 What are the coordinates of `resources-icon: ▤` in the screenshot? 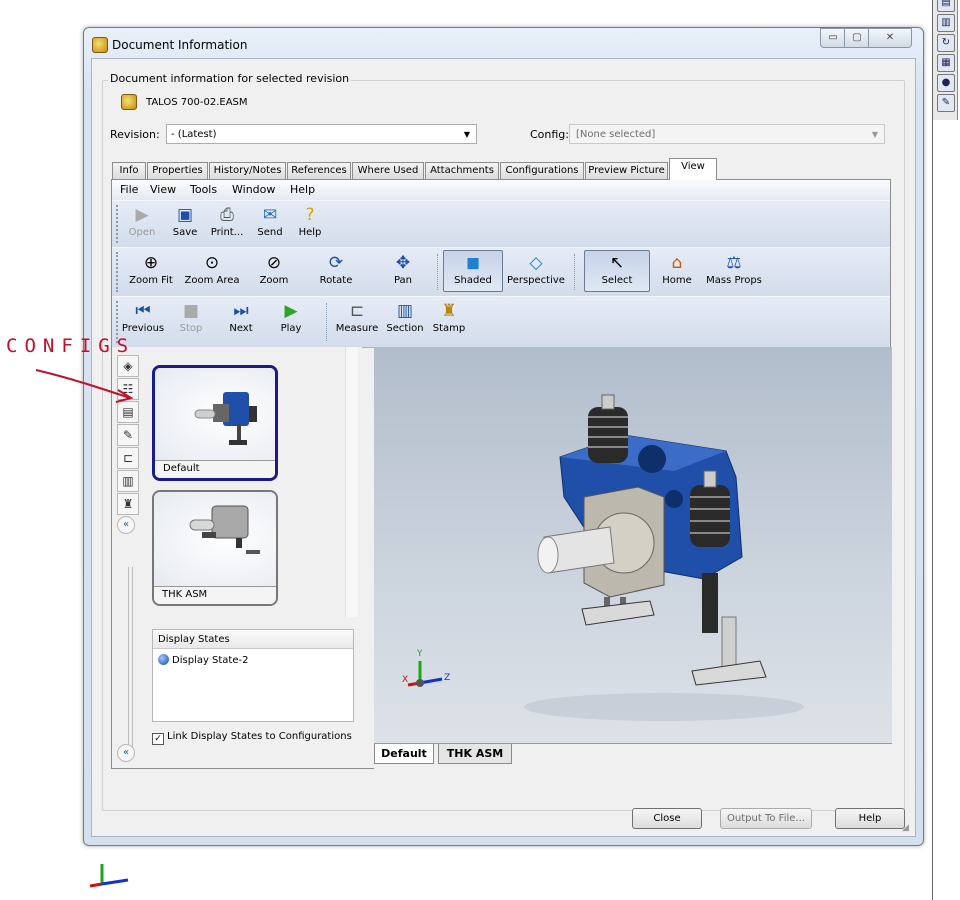 It's located at (946, 6).